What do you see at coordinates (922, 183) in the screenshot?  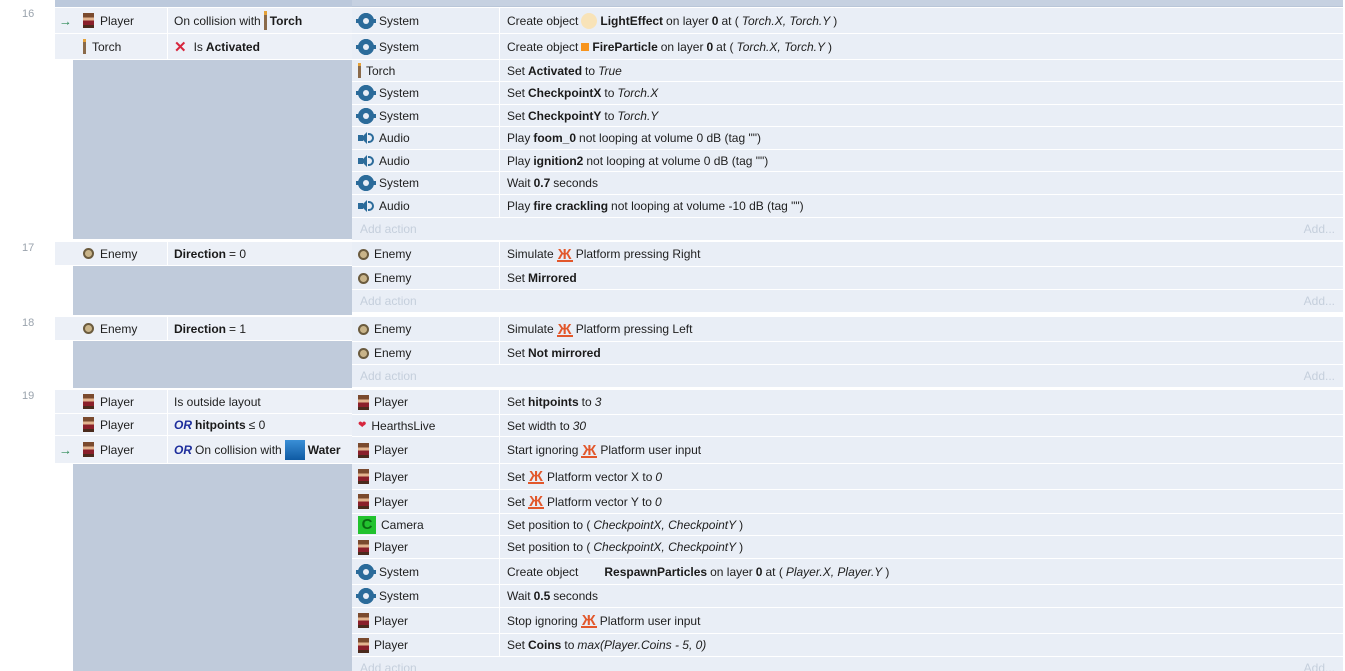 I see `action-text: Wait 0.7 seconds` at bounding box center [922, 183].